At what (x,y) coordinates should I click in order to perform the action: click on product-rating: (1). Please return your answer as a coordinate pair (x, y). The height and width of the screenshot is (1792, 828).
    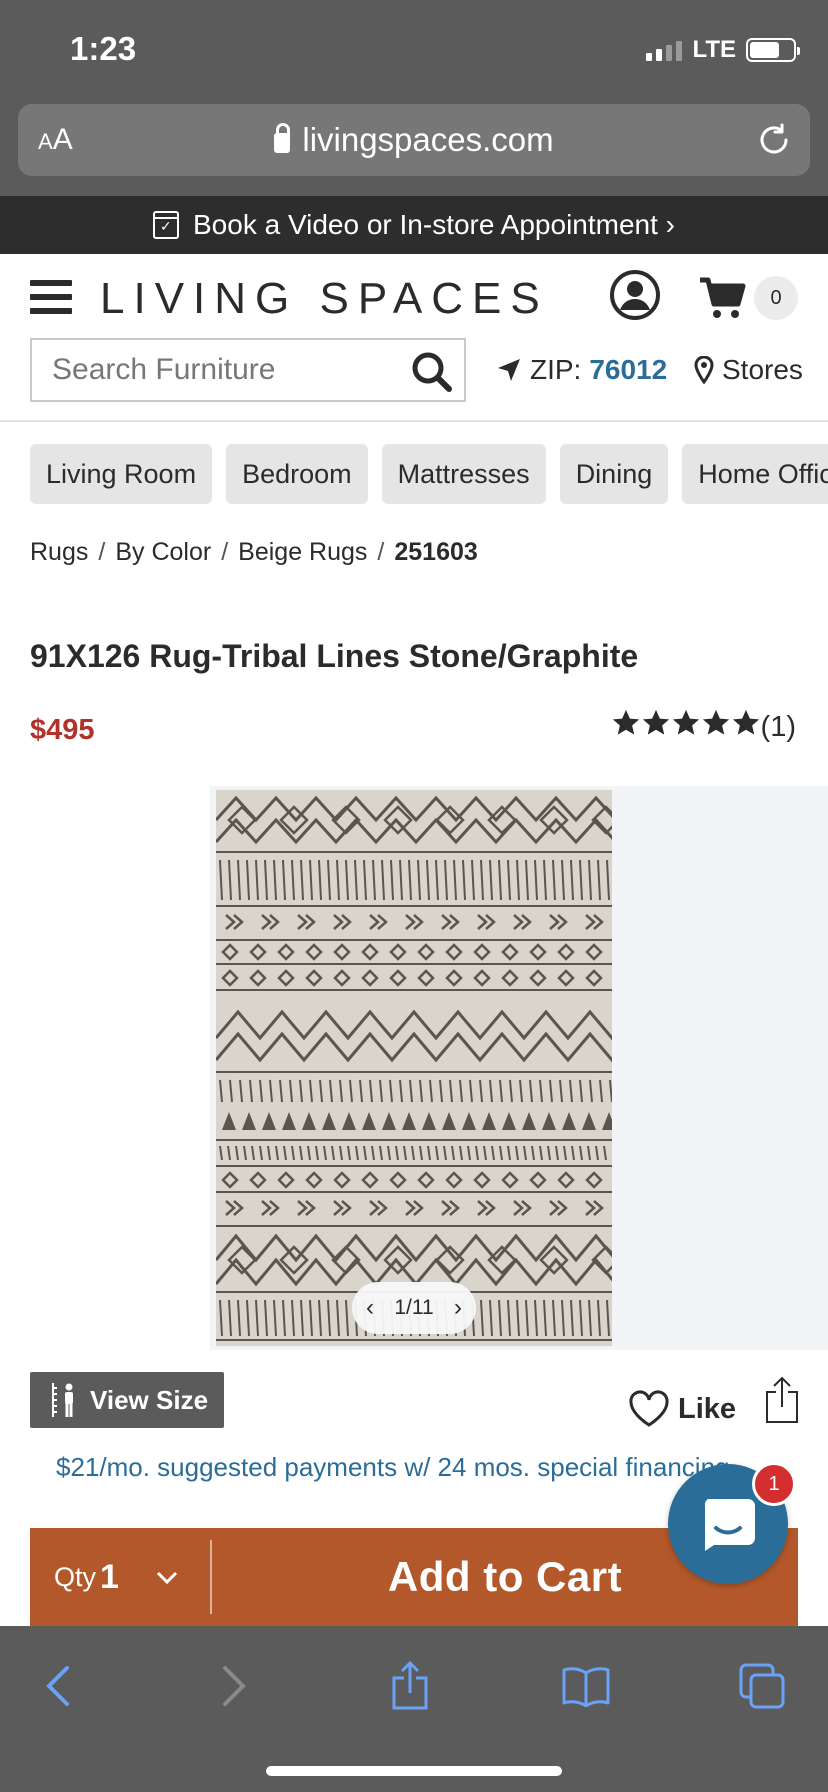
    Looking at the image, I should click on (703, 727).